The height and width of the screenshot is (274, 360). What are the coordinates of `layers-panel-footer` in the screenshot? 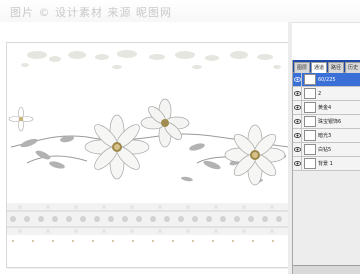 It's located at (326, 269).